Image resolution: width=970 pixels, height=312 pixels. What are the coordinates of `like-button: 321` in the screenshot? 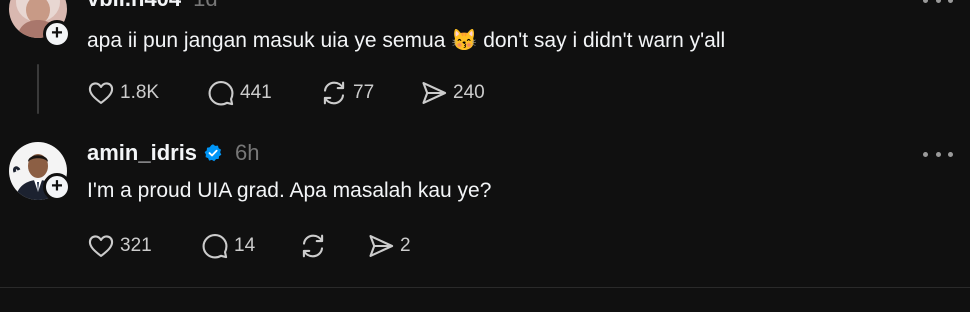 It's located at (144, 246).